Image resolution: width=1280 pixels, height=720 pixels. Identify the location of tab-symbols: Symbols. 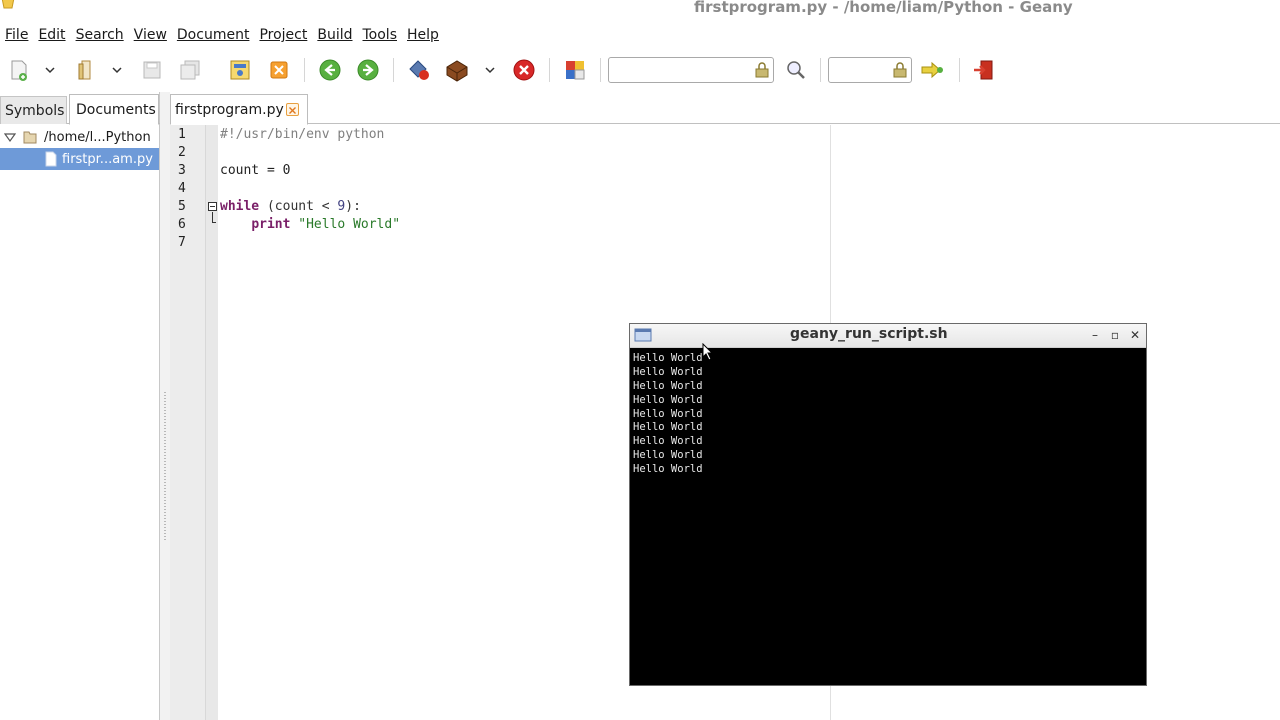
(33, 110).